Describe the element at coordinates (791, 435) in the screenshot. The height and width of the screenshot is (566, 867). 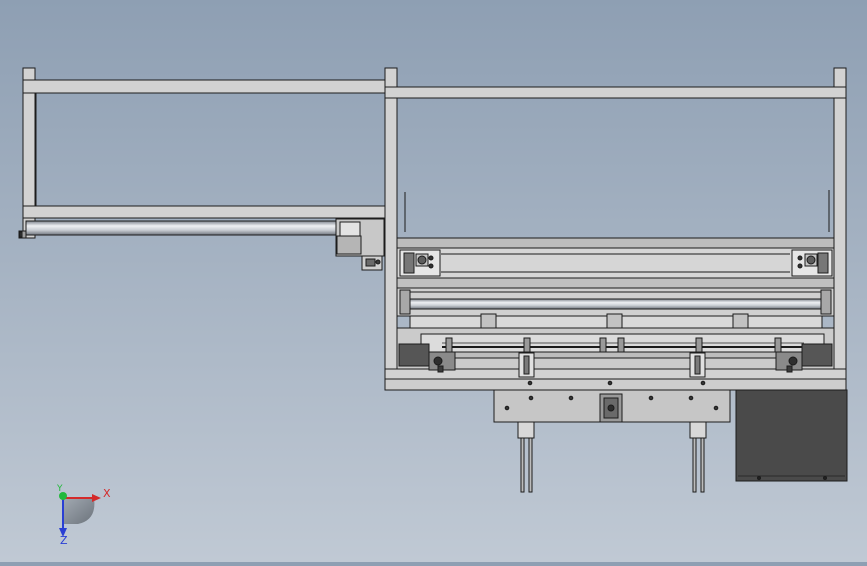
I see `control-cabinet` at that location.